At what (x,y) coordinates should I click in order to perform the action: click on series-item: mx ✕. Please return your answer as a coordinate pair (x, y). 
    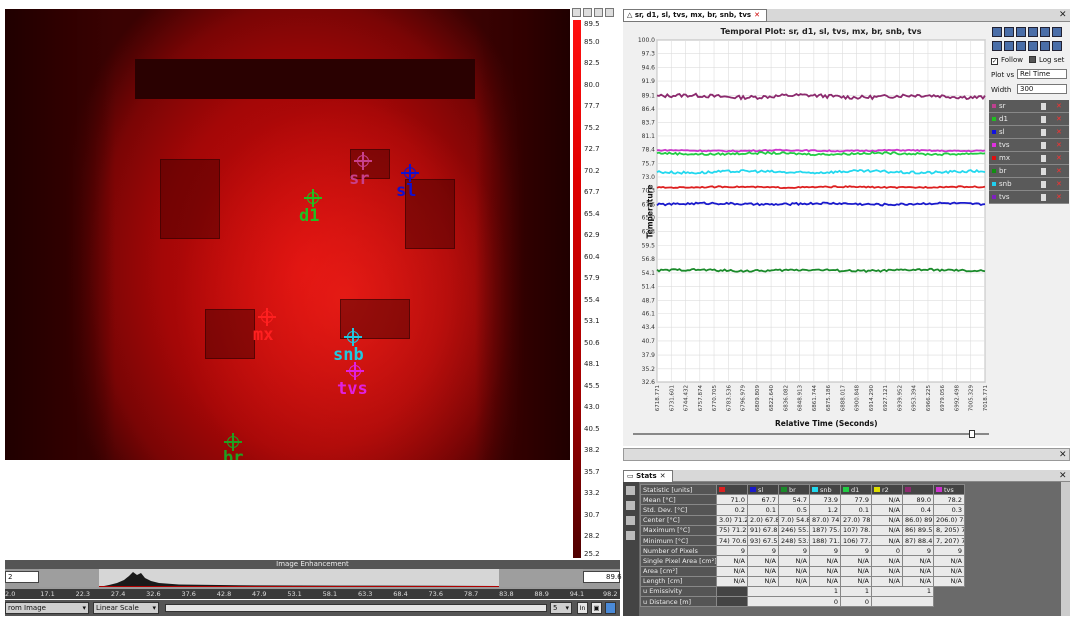
    Looking at the image, I should click on (1029, 158).